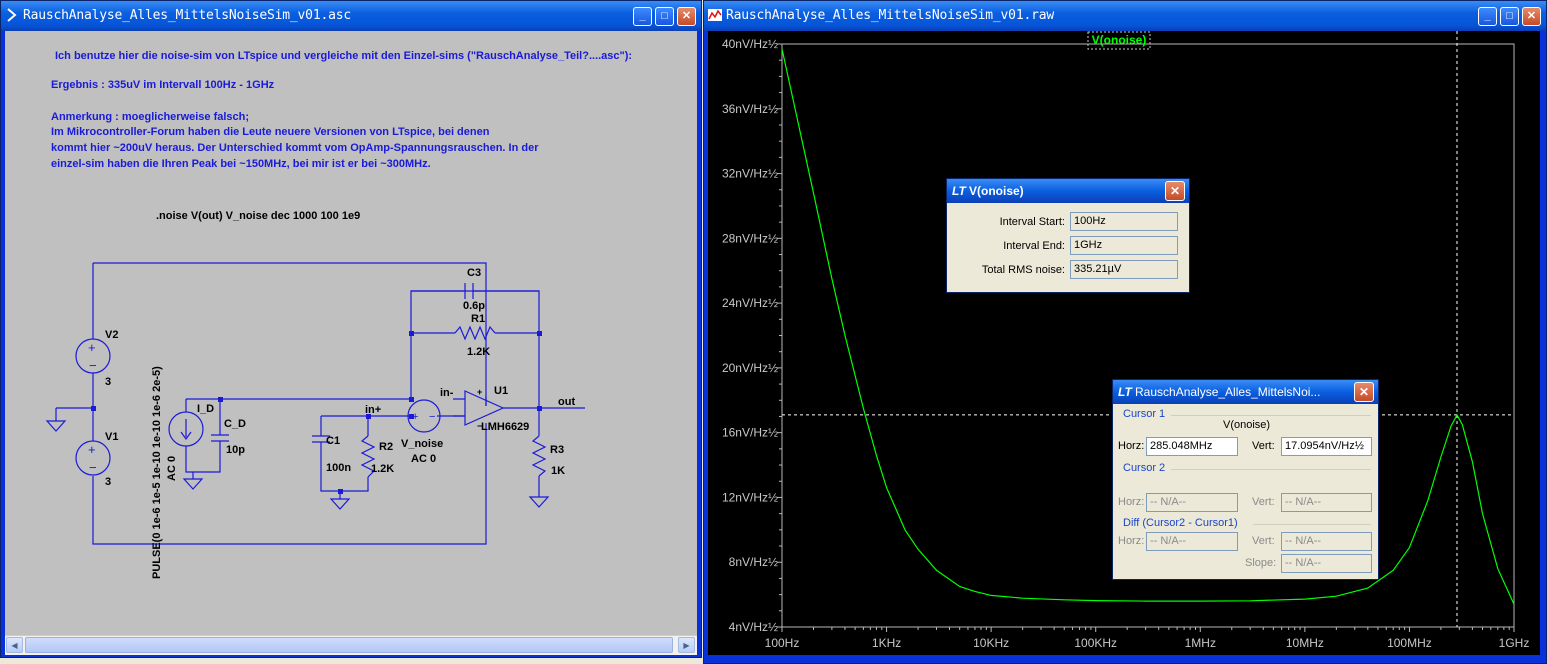  Describe the element at coordinates (1023, 270) in the screenshot. I see `total-rms-label: Total RMS noise:` at that location.